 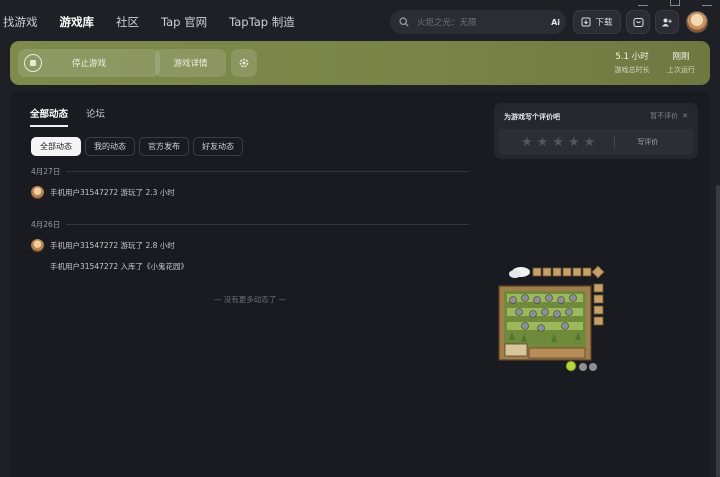 What do you see at coordinates (46, 224) in the screenshot?
I see `date-label: 4月26日` at bounding box center [46, 224].